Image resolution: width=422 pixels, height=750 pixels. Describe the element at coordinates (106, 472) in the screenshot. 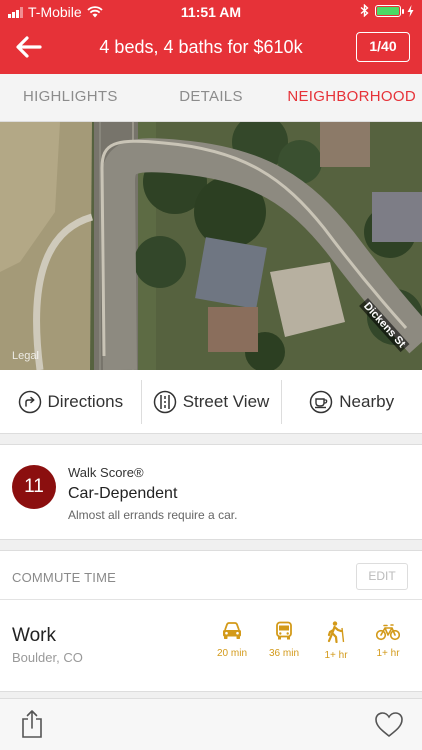

I see `walk-score-label: Walk Score®` at that location.